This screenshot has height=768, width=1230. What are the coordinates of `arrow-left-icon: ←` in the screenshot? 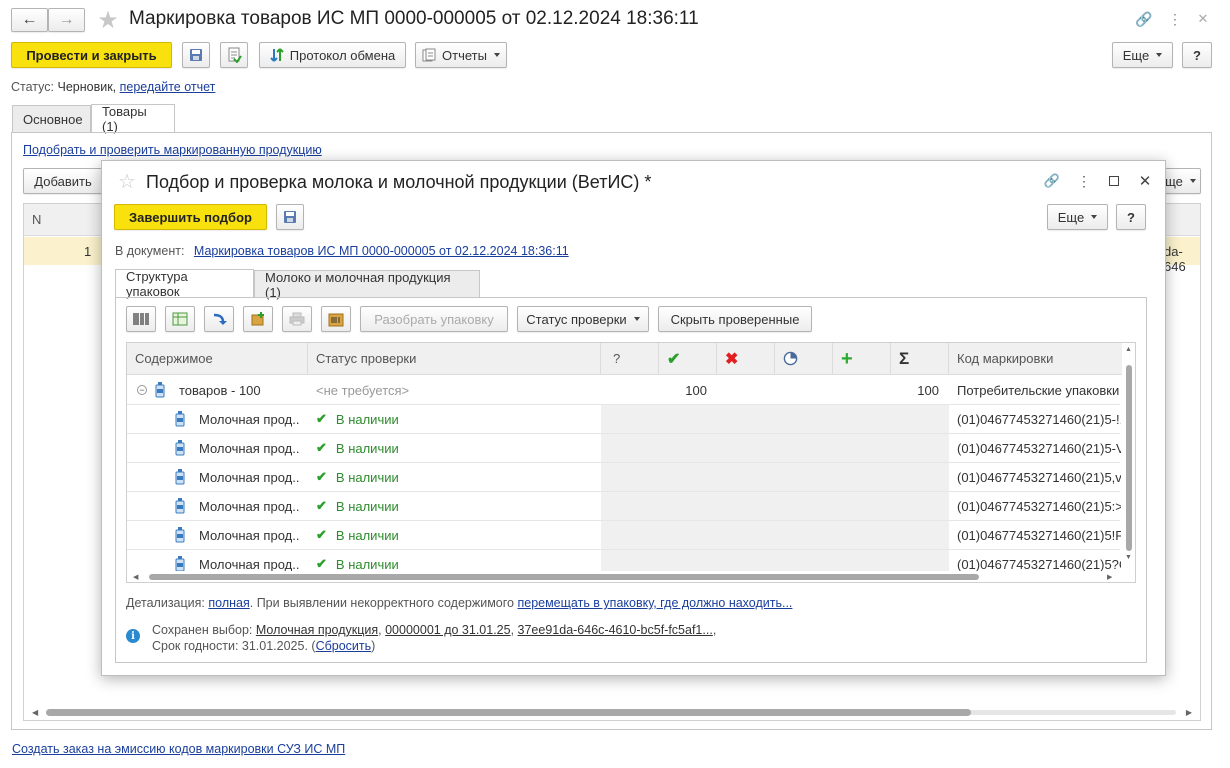 It's located at (29, 19).